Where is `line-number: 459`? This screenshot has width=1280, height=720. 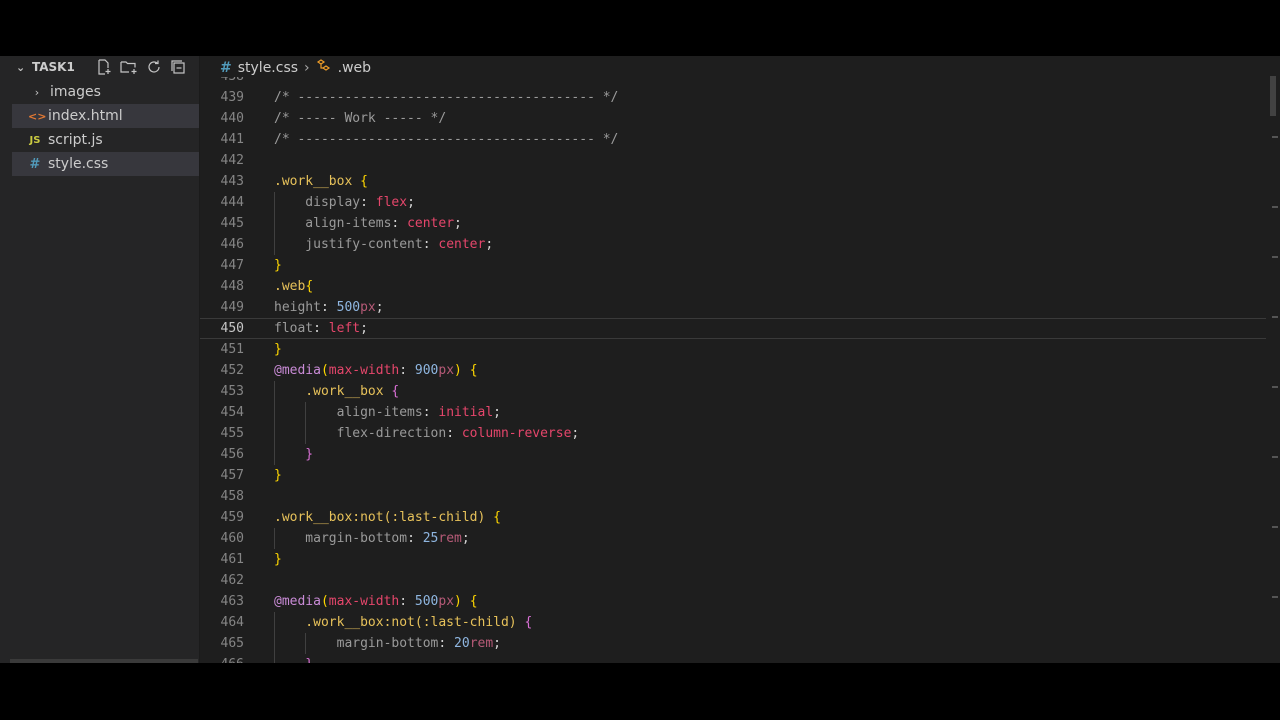 line-number: 459 is located at coordinates (232, 517).